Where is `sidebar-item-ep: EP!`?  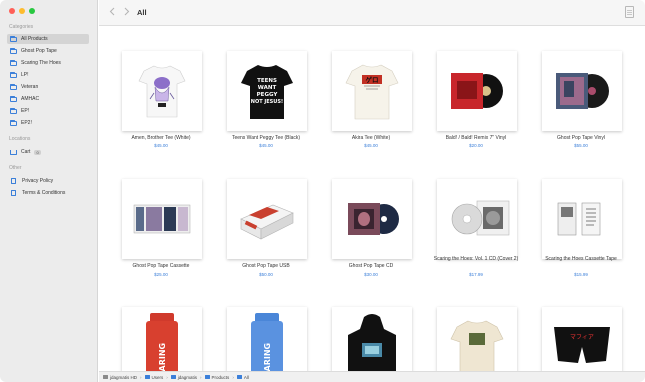 sidebar-item-ep: EP! is located at coordinates (48, 111).